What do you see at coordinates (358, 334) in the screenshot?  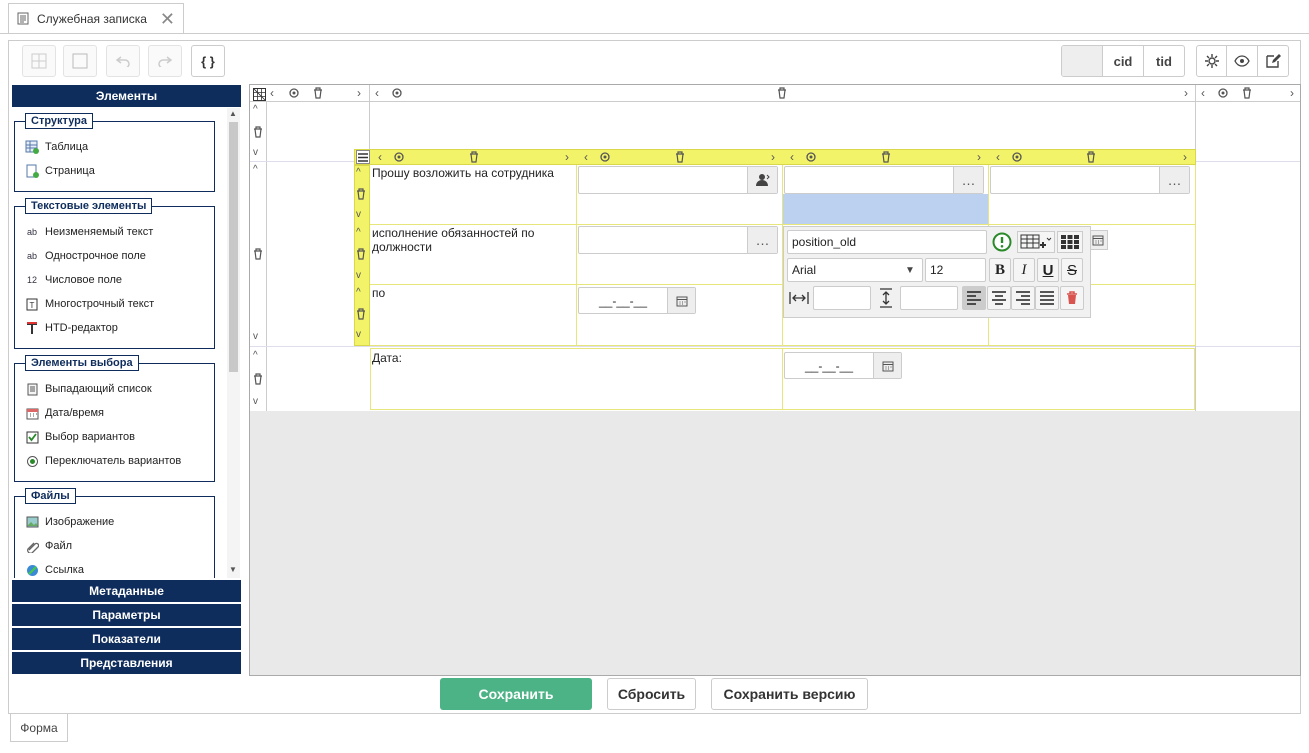 I see `nrow3-down-icon: v` at bounding box center [358, 334].